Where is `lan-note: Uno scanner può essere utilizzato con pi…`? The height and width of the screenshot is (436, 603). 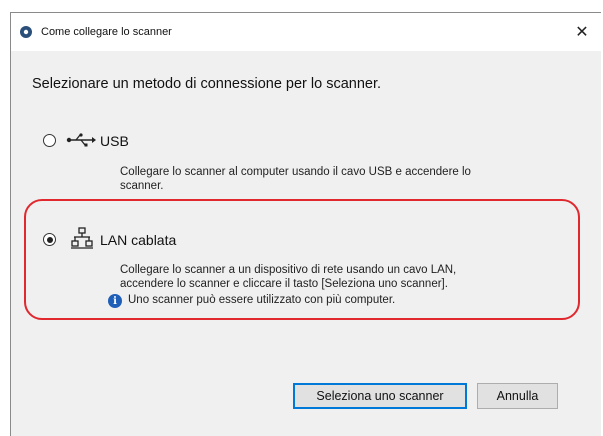
lan-note: Uno scanner può essere utilizzato con pi… is located at coordinates (262, 300).